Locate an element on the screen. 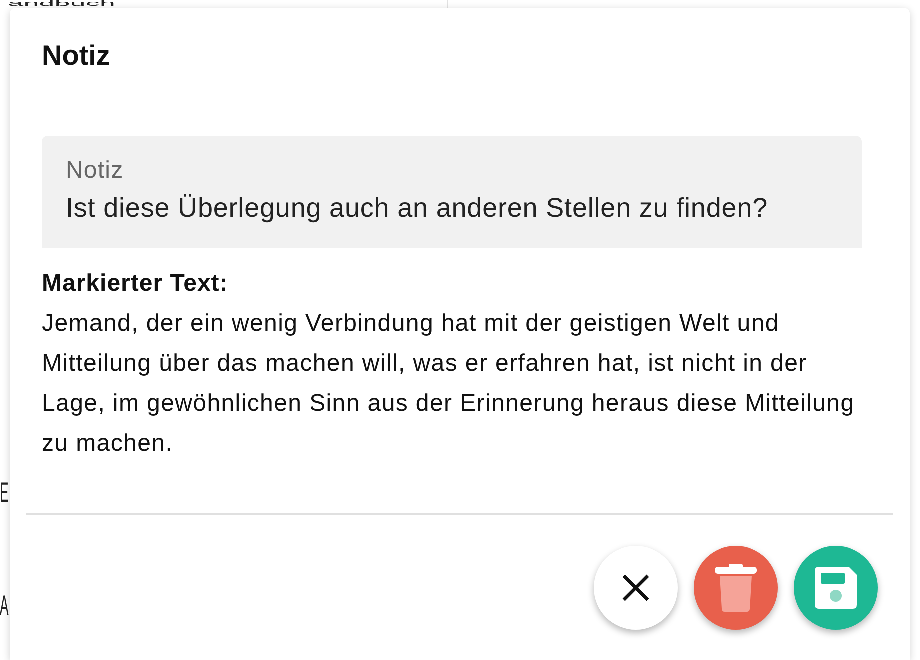 The width and height of the screenshot is (920, 660). delete-button is located at coordinates (736, 588).